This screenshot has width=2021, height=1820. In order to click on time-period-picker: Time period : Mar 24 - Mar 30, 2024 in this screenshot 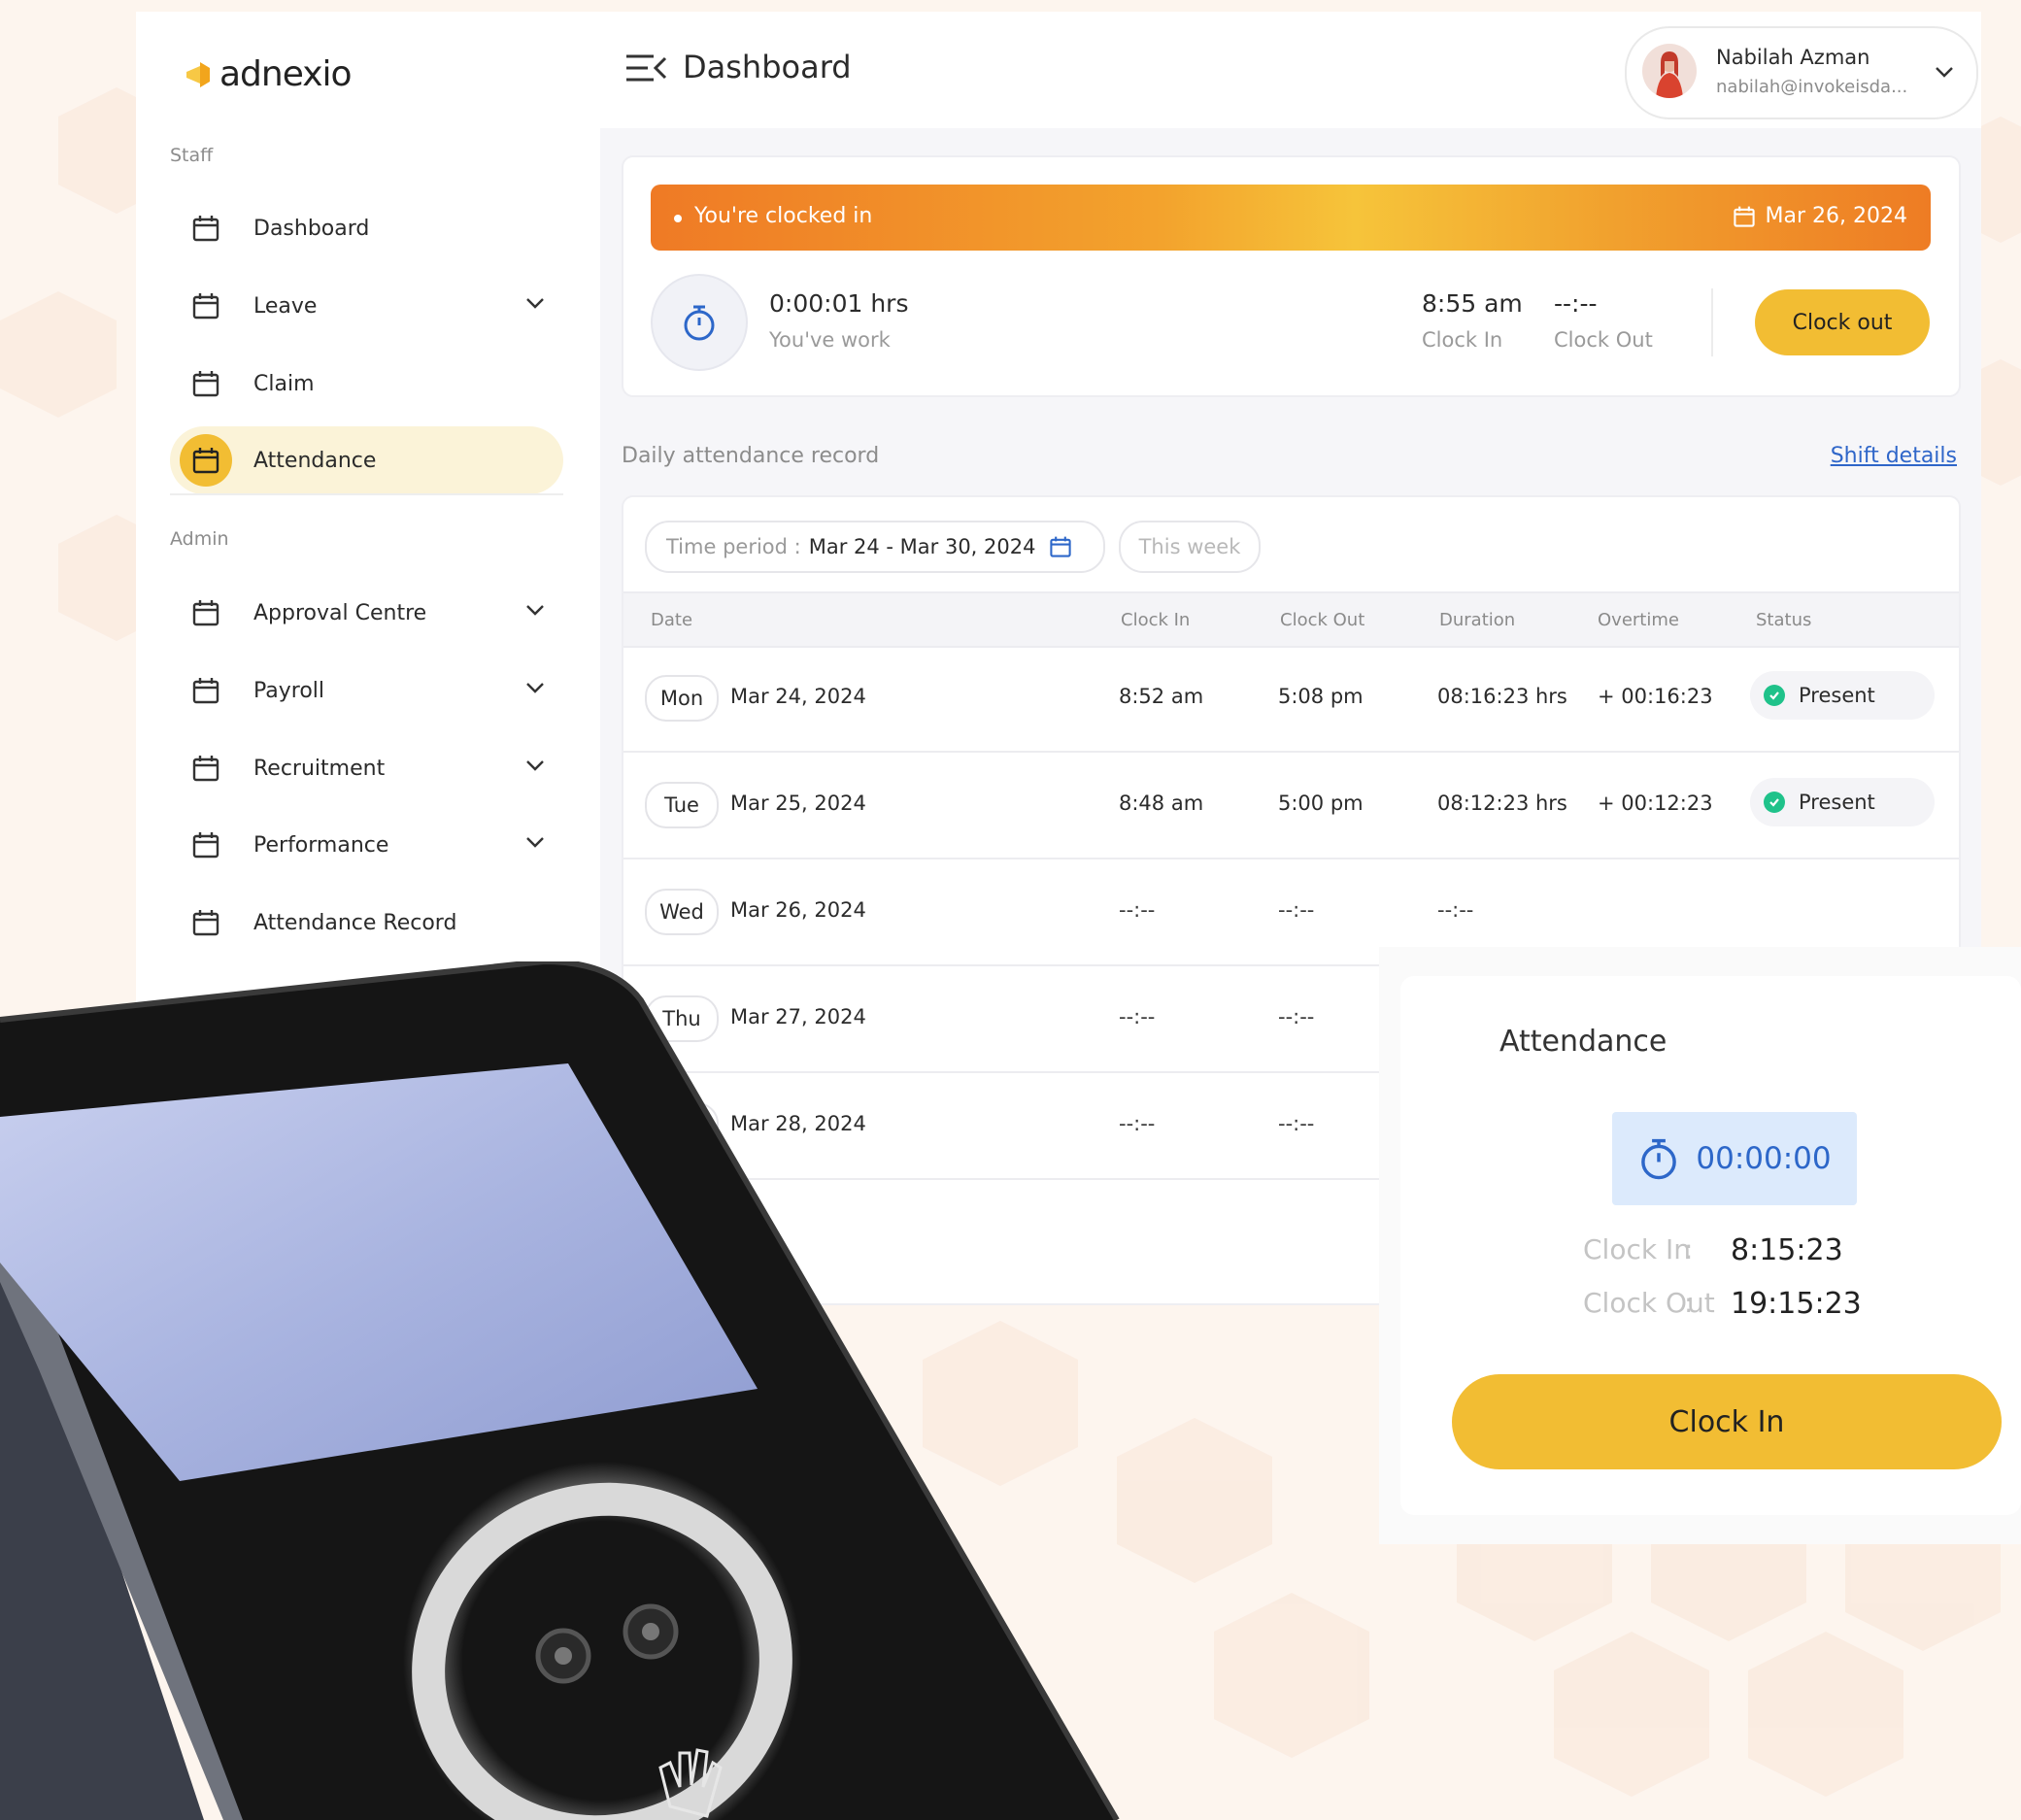, I will do `click(875, 547)`.